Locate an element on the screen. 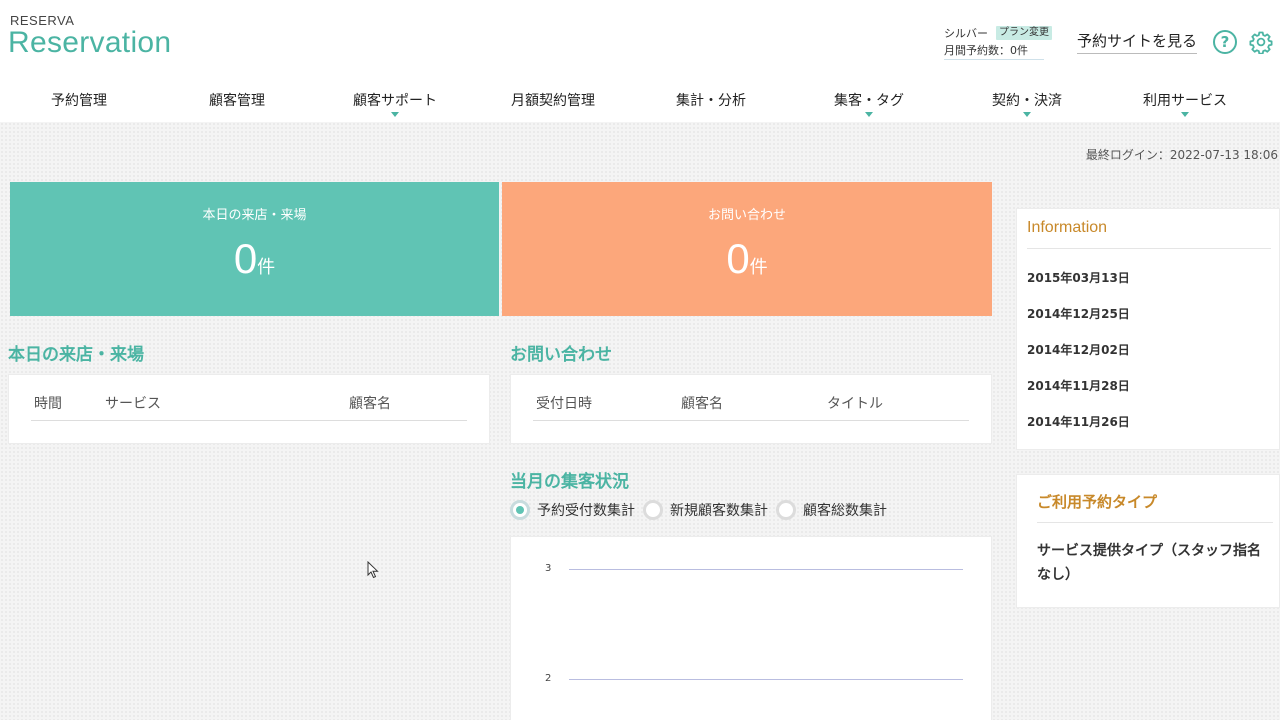  inquiries-table-header: 受付日時 顧客名 タイトル is located at coordinates (751, 407).